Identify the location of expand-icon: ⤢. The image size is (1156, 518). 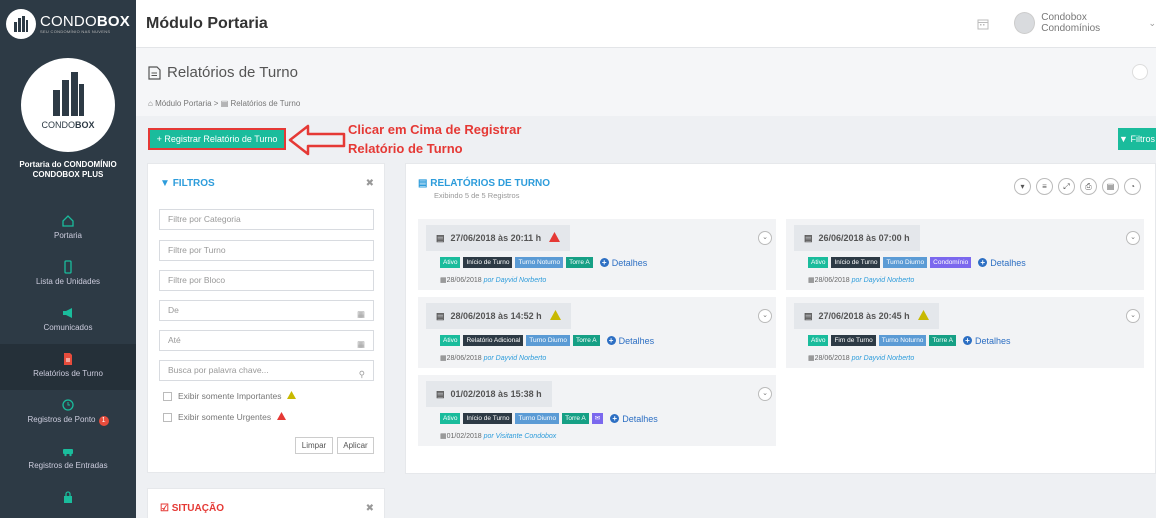
(1066, 186).